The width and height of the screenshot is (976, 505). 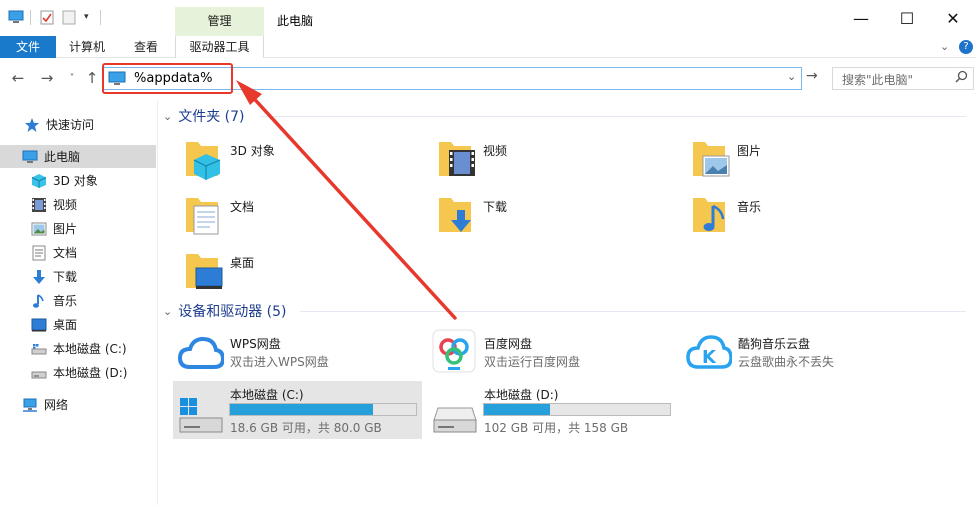 I want to click on drive-free-space: 102 GB 可用，共 158 GB, so click(x=556, y=428).